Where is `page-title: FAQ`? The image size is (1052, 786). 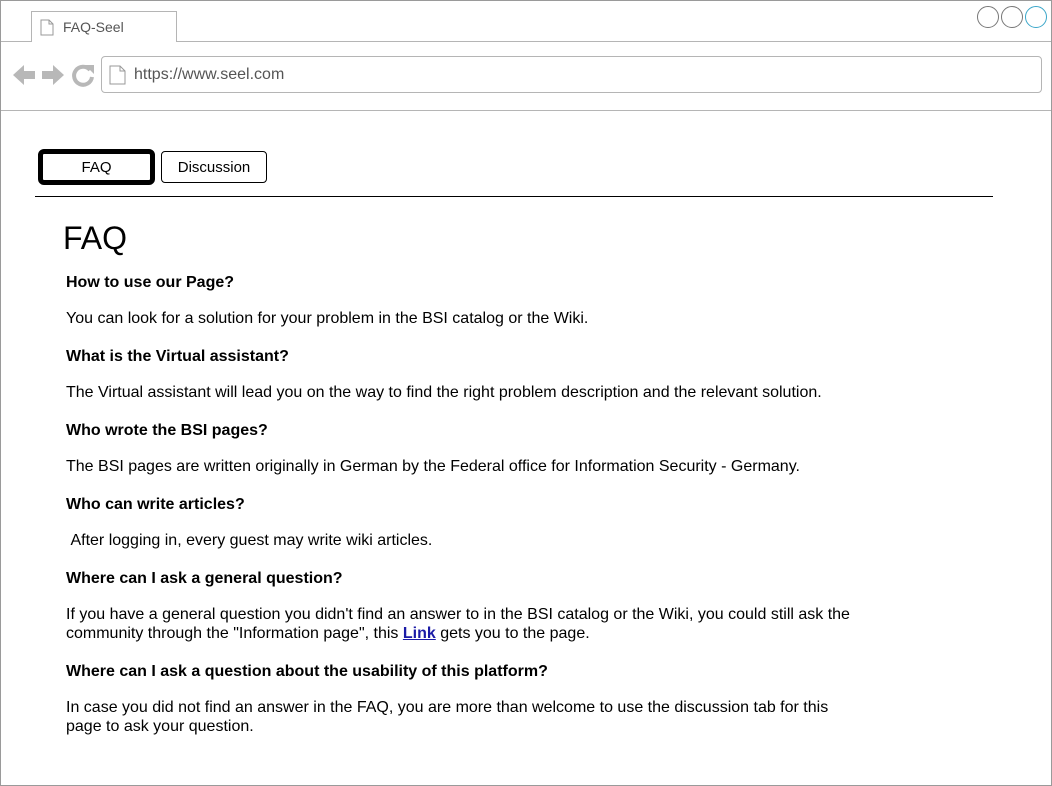 page-title: FAQ is located at coordinates (95, 238).